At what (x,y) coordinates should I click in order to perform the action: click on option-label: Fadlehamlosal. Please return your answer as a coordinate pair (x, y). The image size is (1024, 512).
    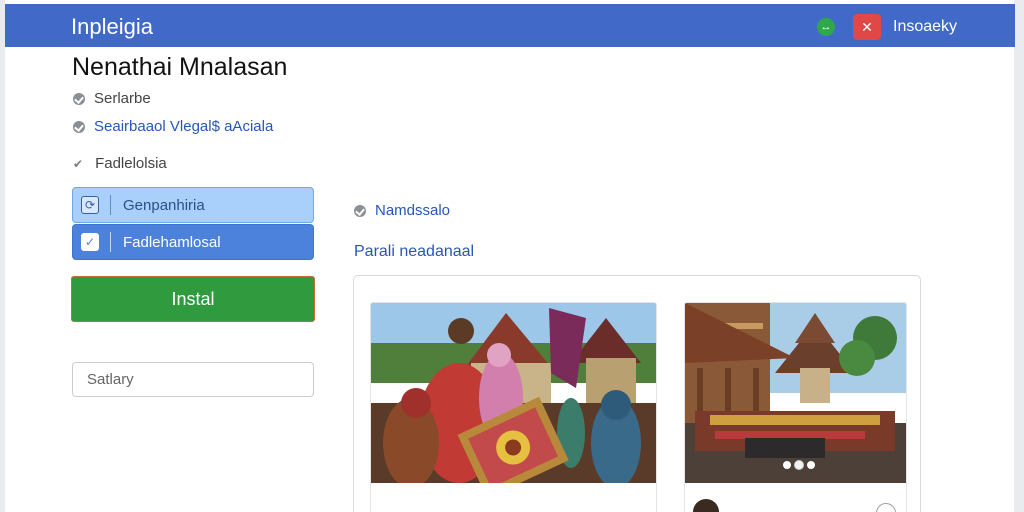
    Looking at the image, I should click on (172, 242).